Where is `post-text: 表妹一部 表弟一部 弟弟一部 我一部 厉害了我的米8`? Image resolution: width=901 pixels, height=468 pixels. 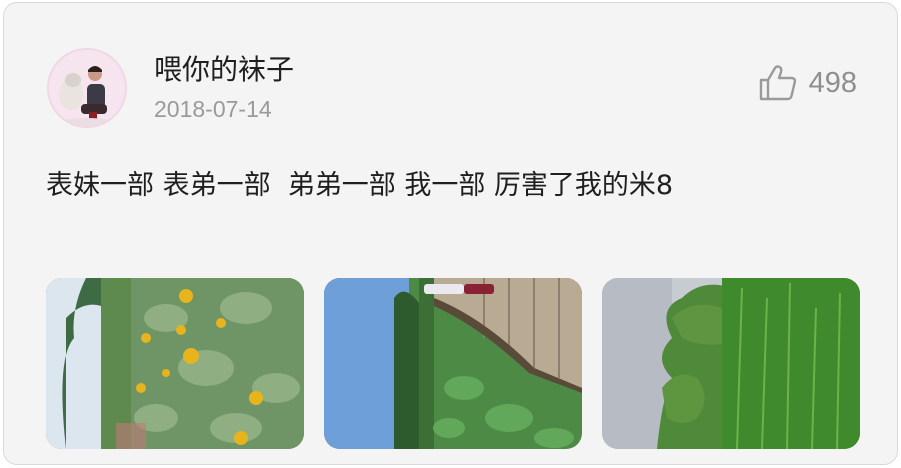
post-text: 表妹一部 表弟一部 弟弟一部 我一部 厉害了我的米8 is located at coordinates (360, 185).